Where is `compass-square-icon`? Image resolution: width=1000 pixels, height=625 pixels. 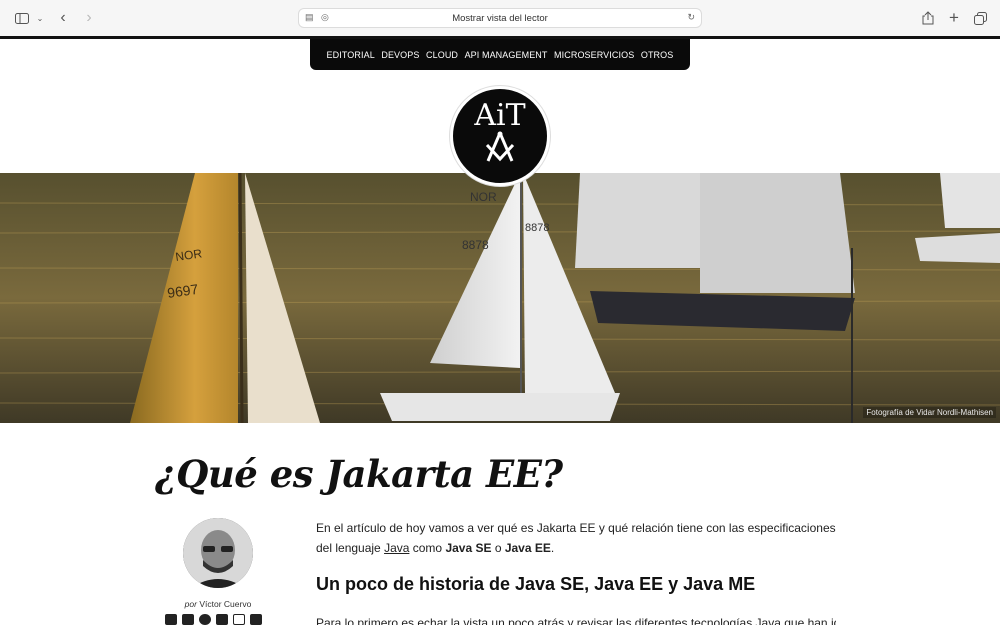 compass-square-icon is located at coordinates (500, 146).